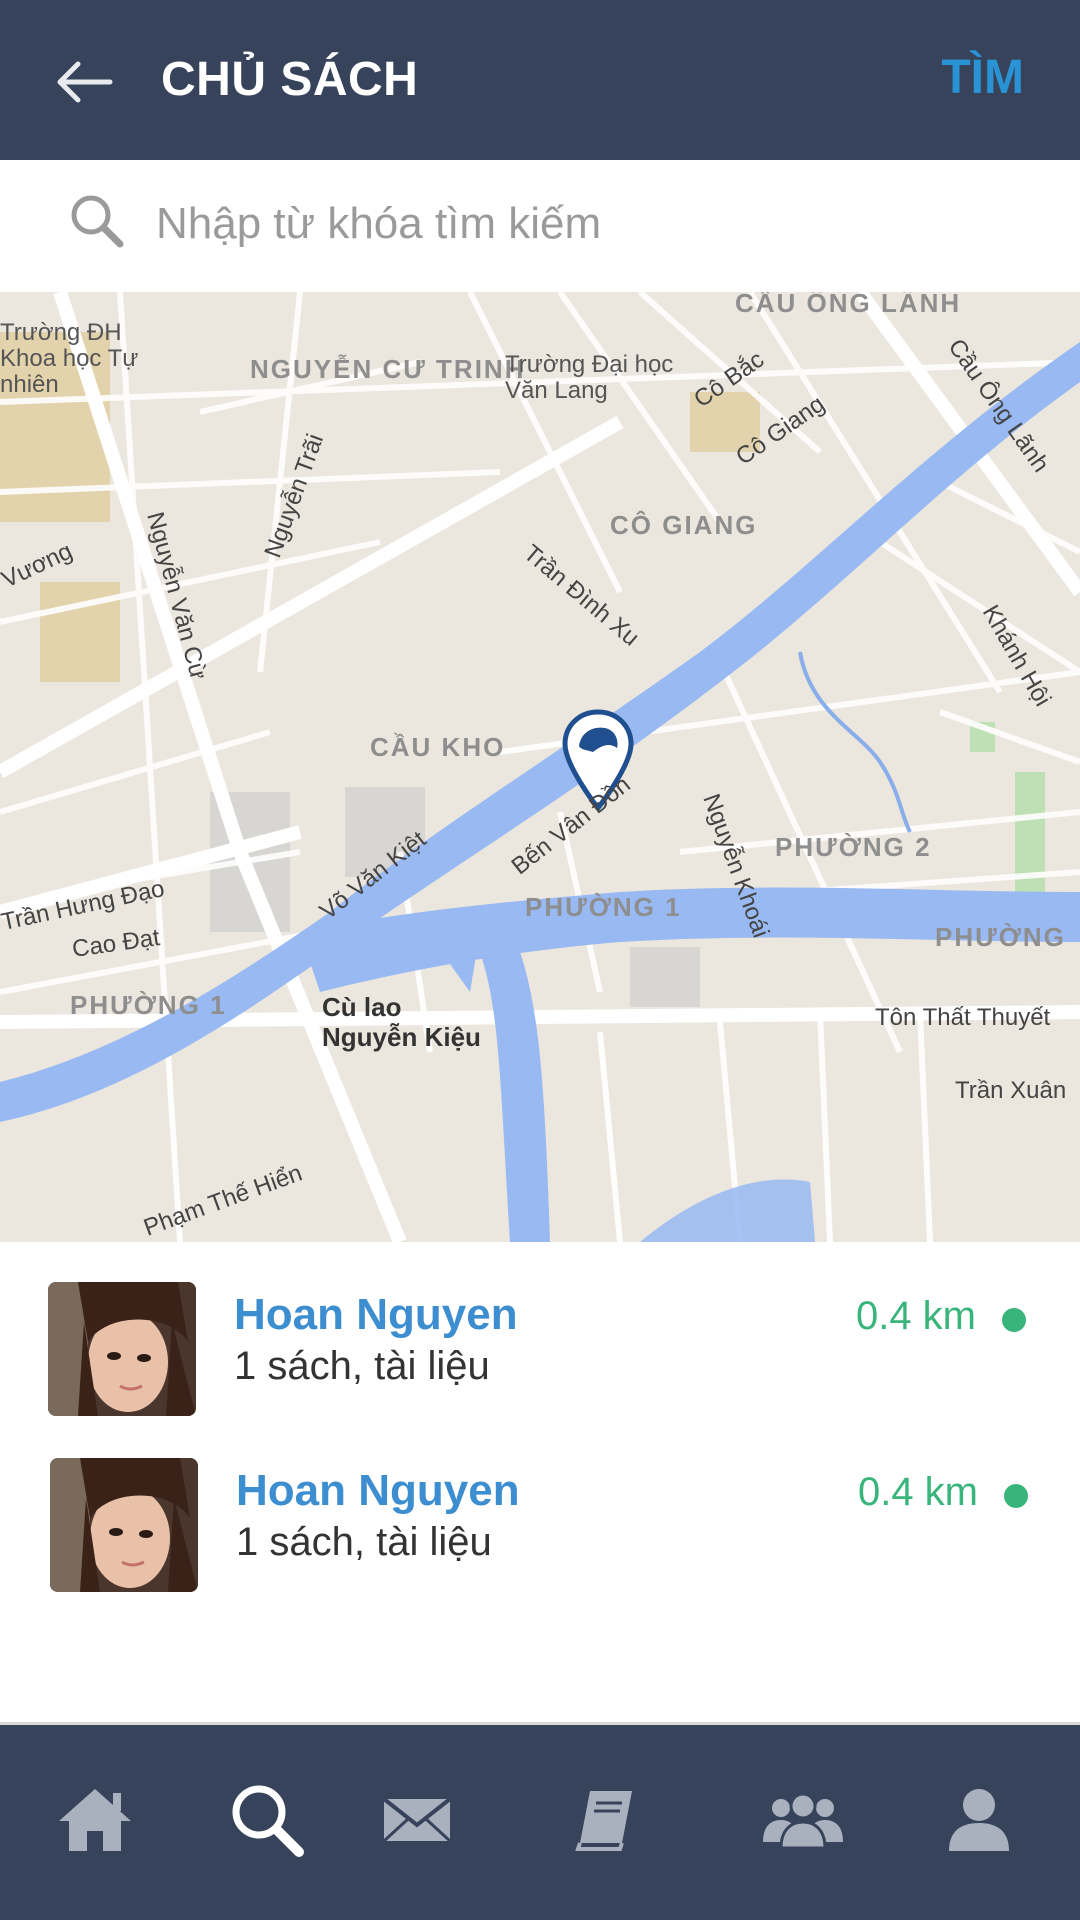 The width and height of the screenshot is (1080, 1920). What do you see at coordinates (540, 1821) in the screenshot?
I see `bottom-nav` at bounding box center [540, 1821].